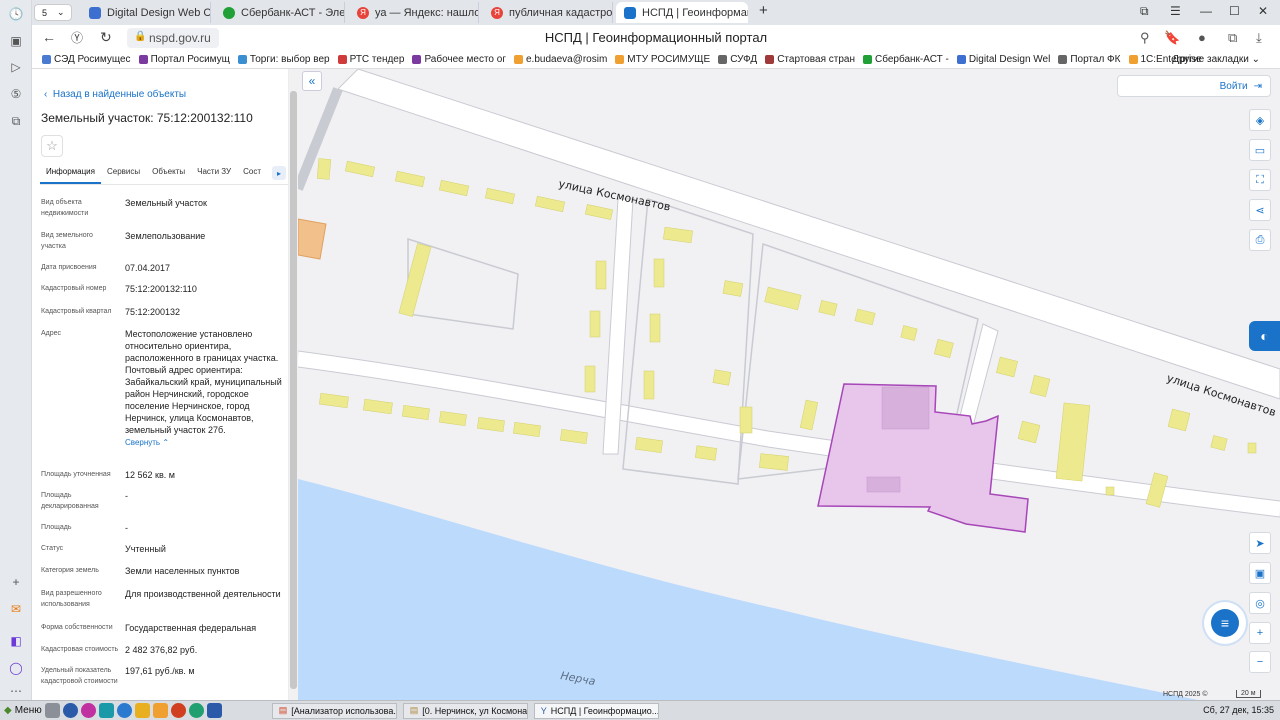  I want to click on print-icon: ⎙, so click(1260, 240).